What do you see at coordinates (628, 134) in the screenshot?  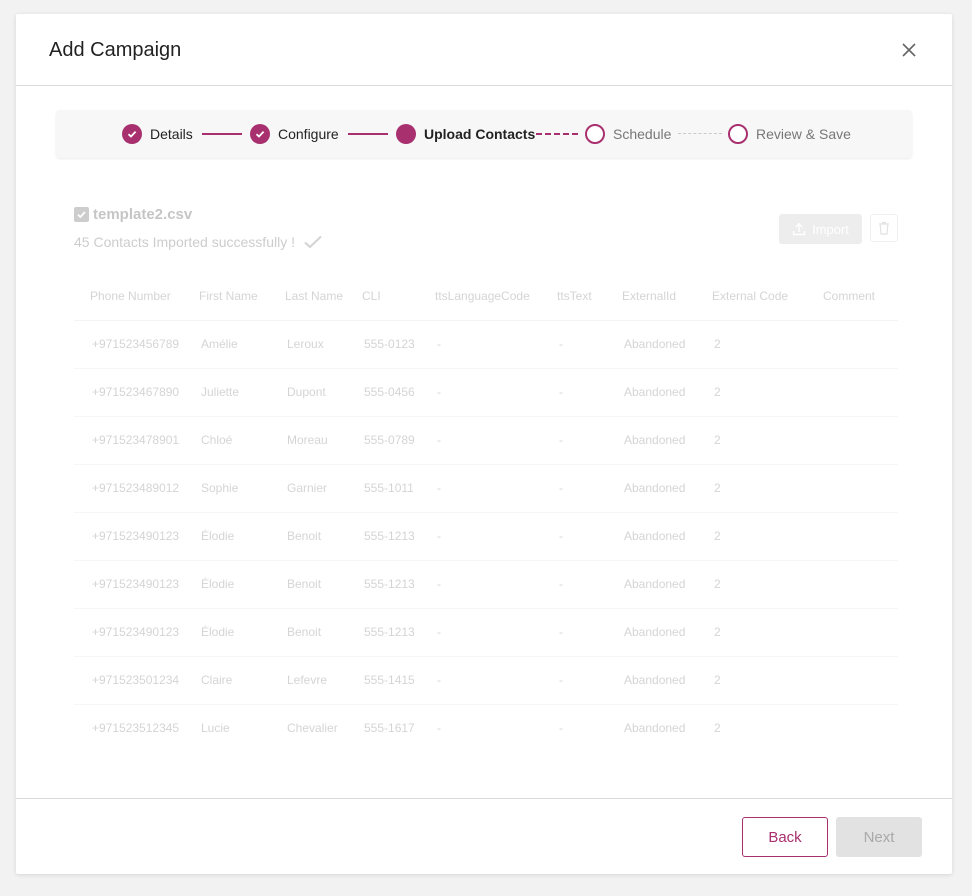 I see `step-schedule: Schedule` at bounding box center [628, 134].